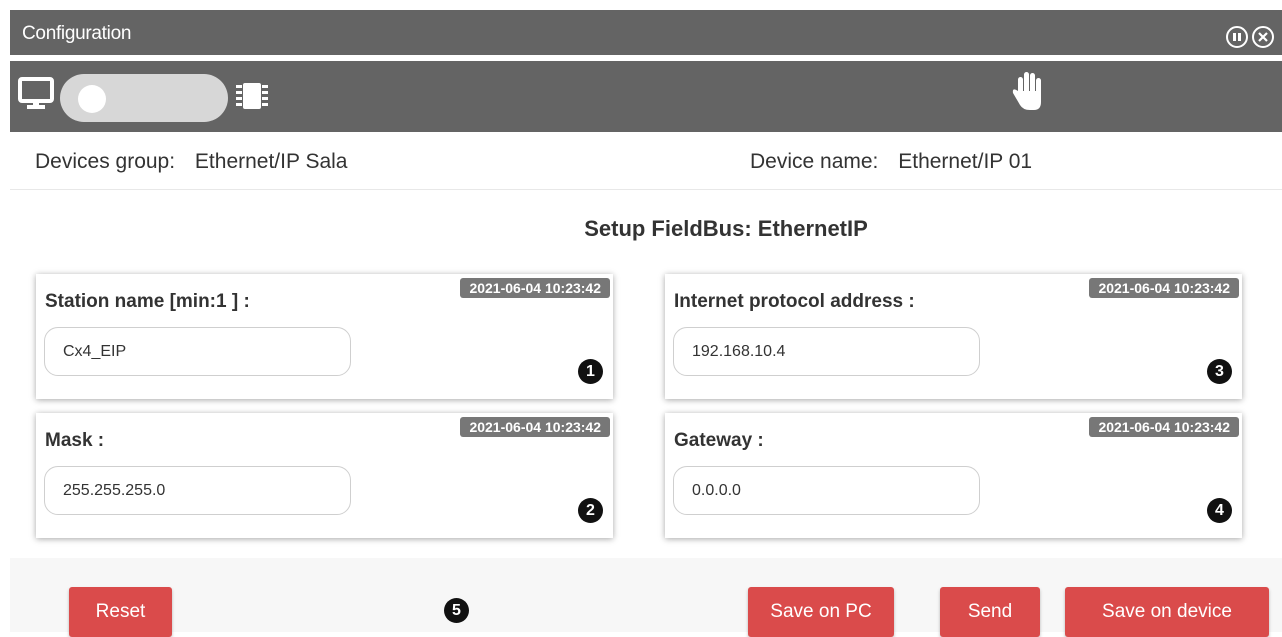 The image size is (1282, 637). I want to click on chip-icon, so click(252, 98).